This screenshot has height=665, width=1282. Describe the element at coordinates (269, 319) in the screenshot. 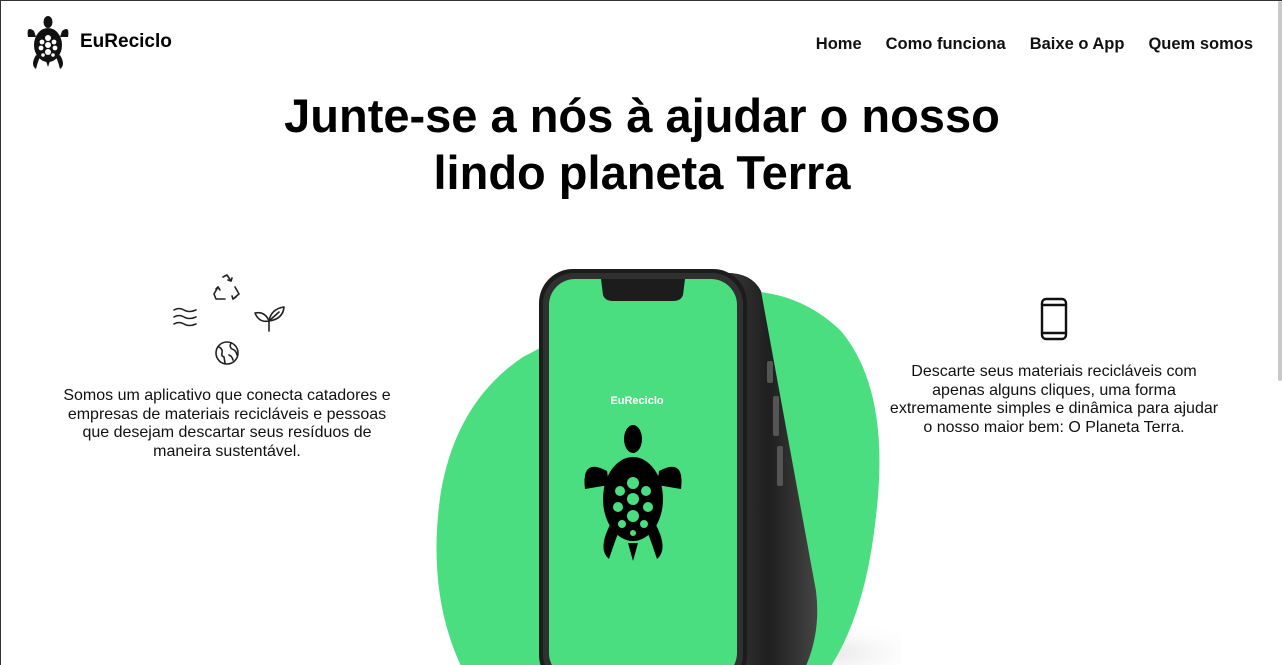

I see `leaf-icon` at that location.